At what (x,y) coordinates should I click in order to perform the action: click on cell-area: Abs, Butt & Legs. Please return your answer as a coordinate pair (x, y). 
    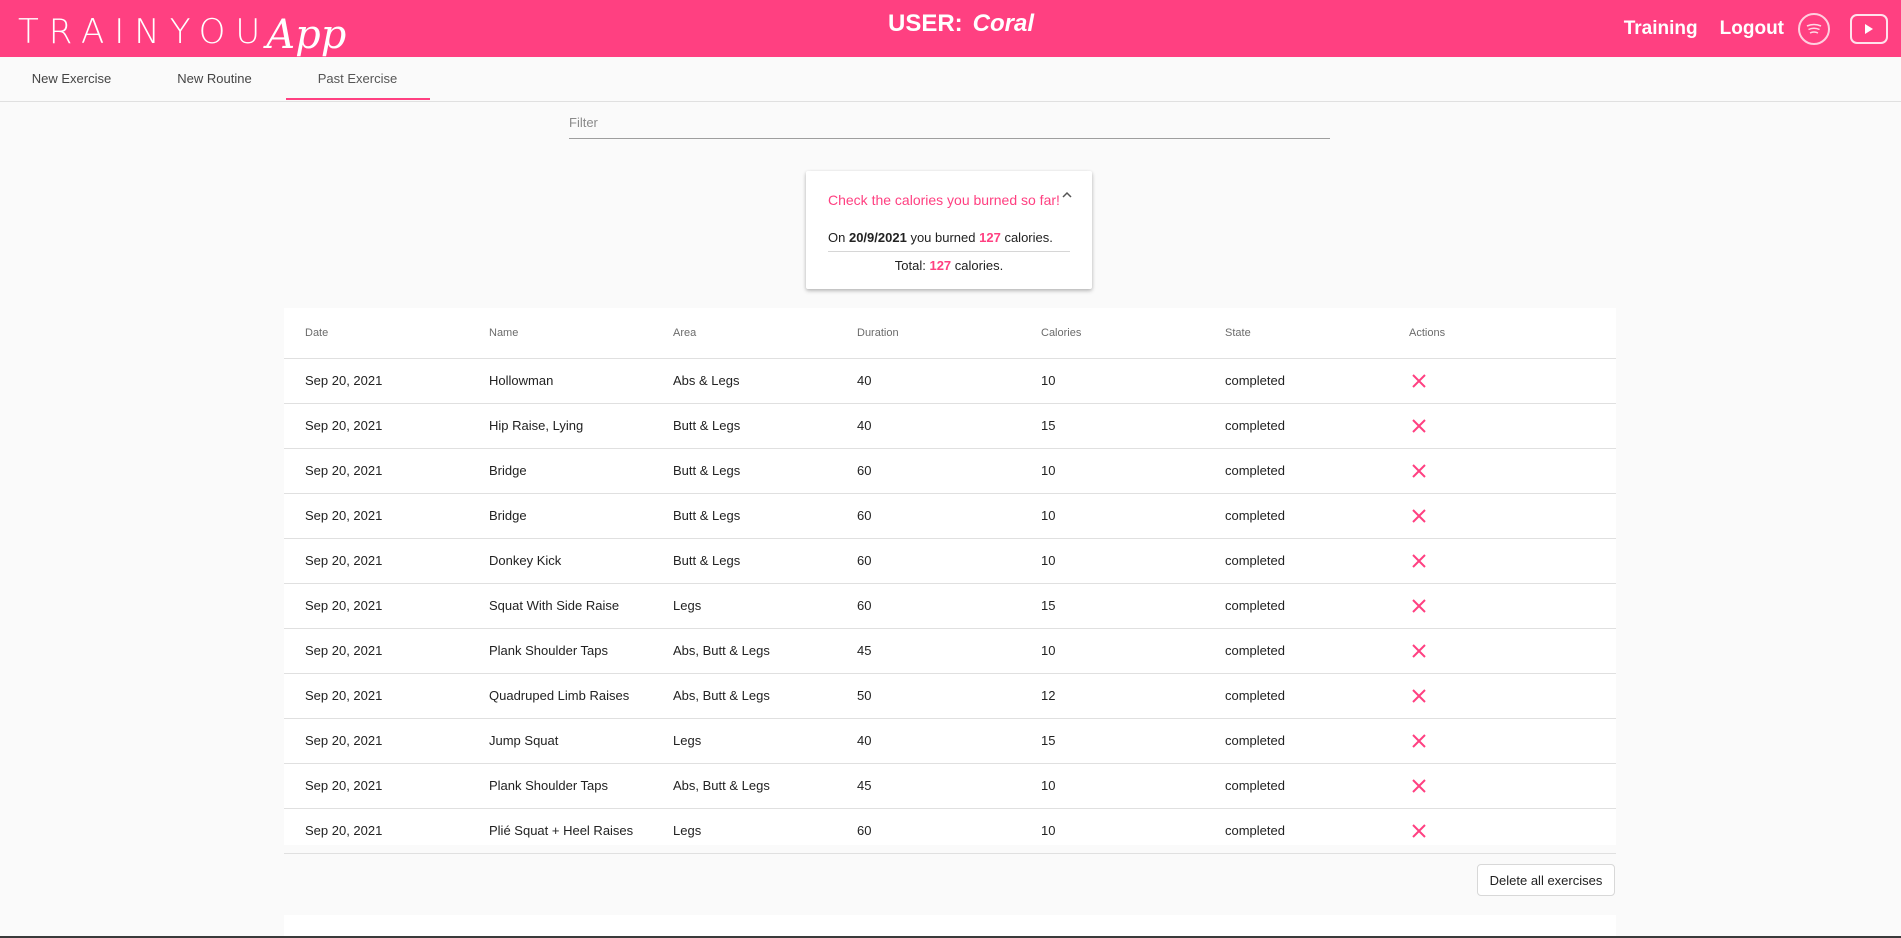
    Looking at the image, I should click on (721, 695).